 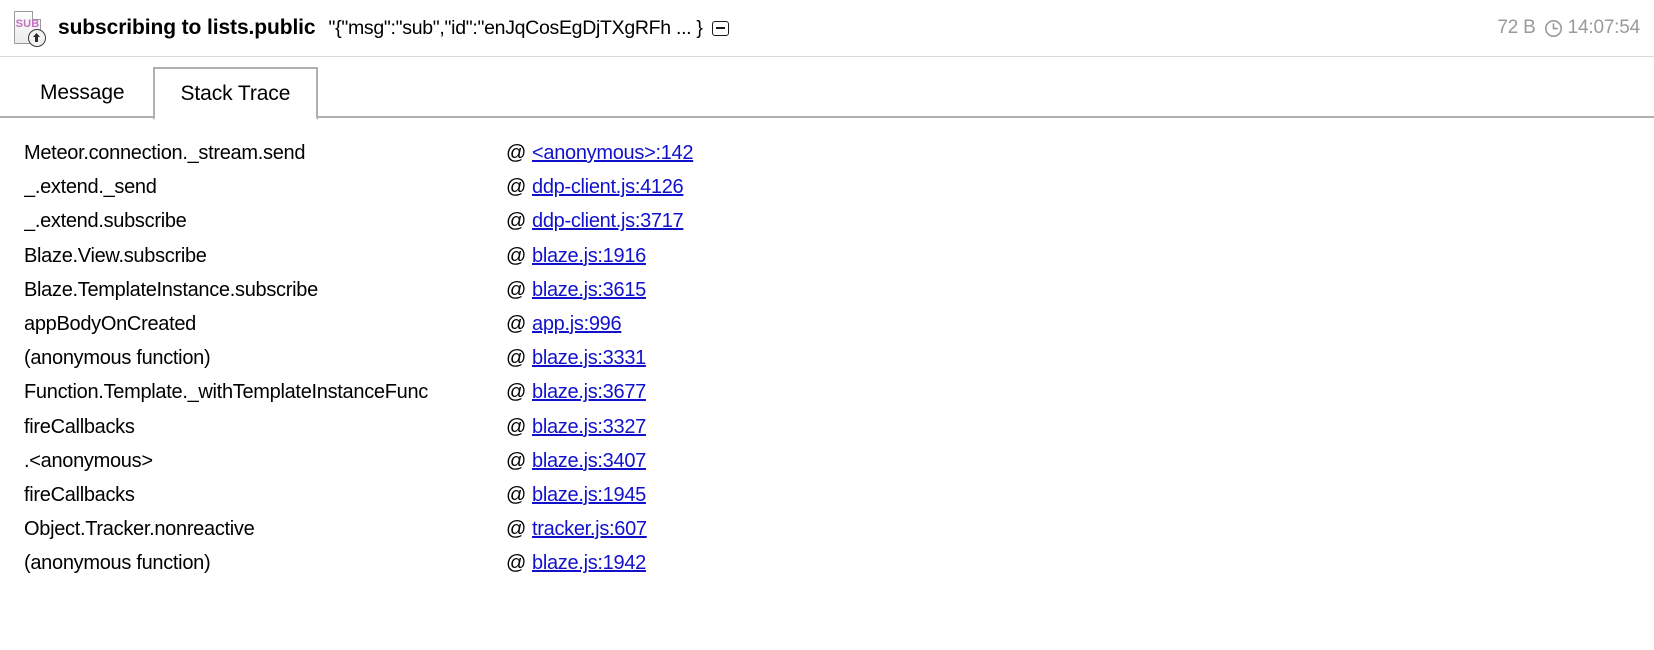 What do you see at coordinates (839, 324) in the screenshot?
I see `stack-trace-row: appBodyOnCreated @ app.js:996` at bounding box center [839, 324].